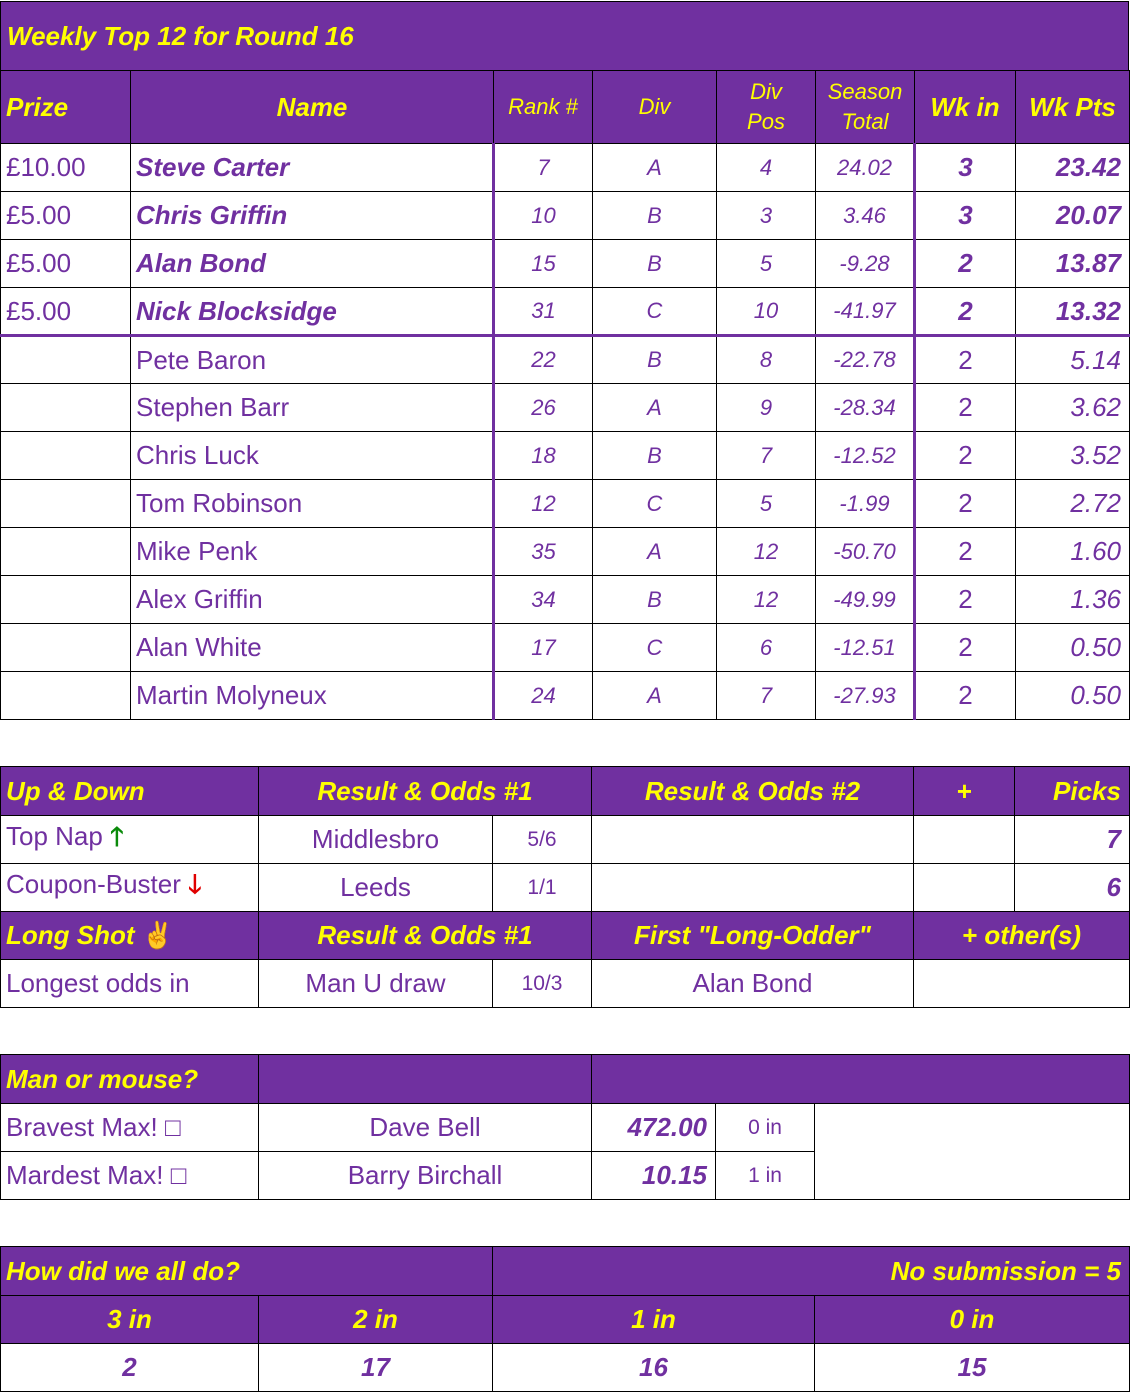 The height and width of the screenshot is (1392, 1130). Describe the element at coordinates (971, 1319) in the screenshot. I see `summary-header-0in: 0 in` at that location.